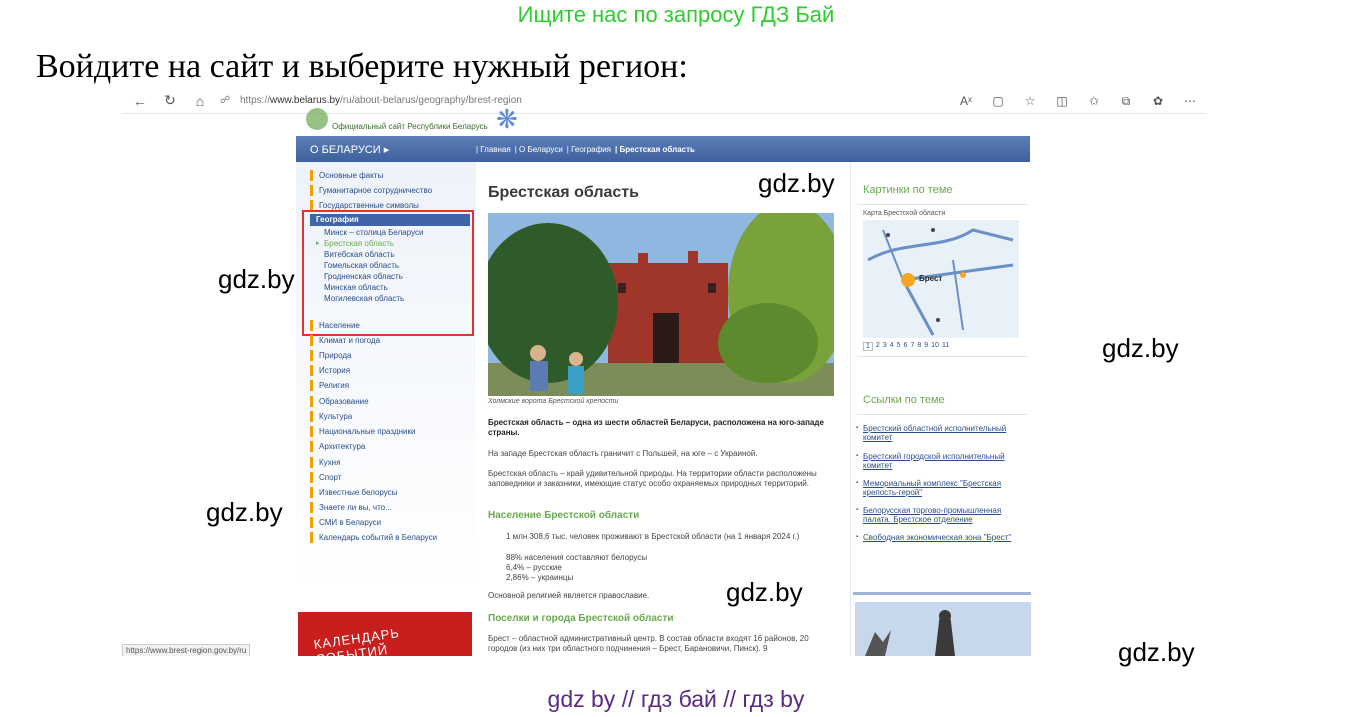 The image size is (1352, 717). What do you see at coordinates (186, 650) in the screenshot?
I see `status-bar-url: https://www.brest-region.gov.by/ru` at bounding box center [186, 650].